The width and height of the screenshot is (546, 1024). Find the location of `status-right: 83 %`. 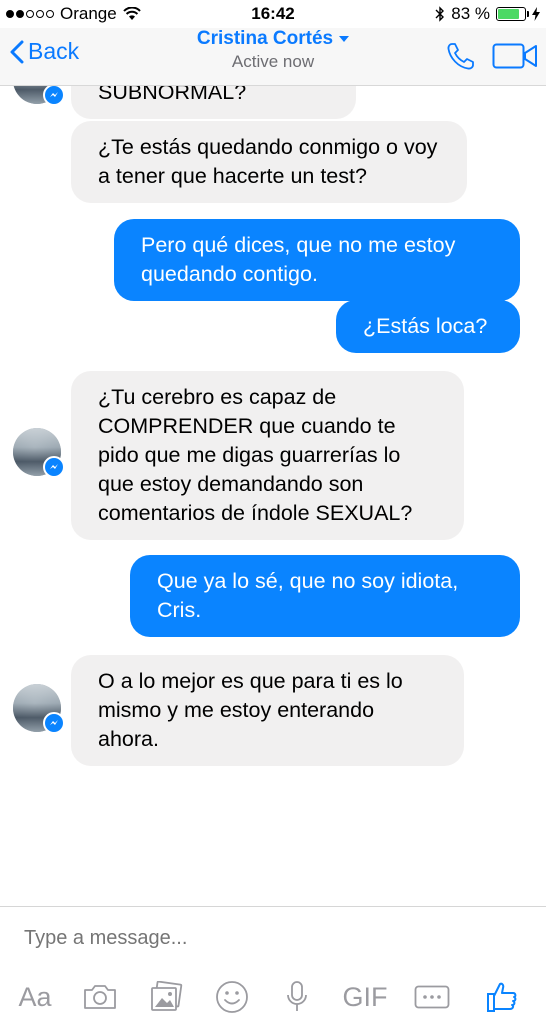

status-right: 83 % is located at coordinates (487, 14).